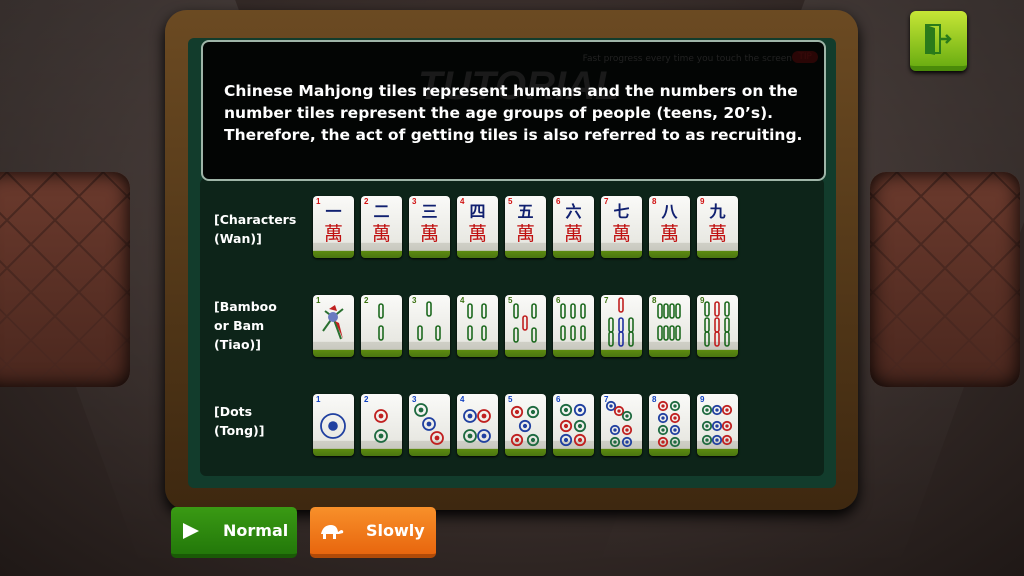 The width and height of the screenshot is (1024, 576). I want to click on wan-face-icon: 三萬, so click(429, 223).